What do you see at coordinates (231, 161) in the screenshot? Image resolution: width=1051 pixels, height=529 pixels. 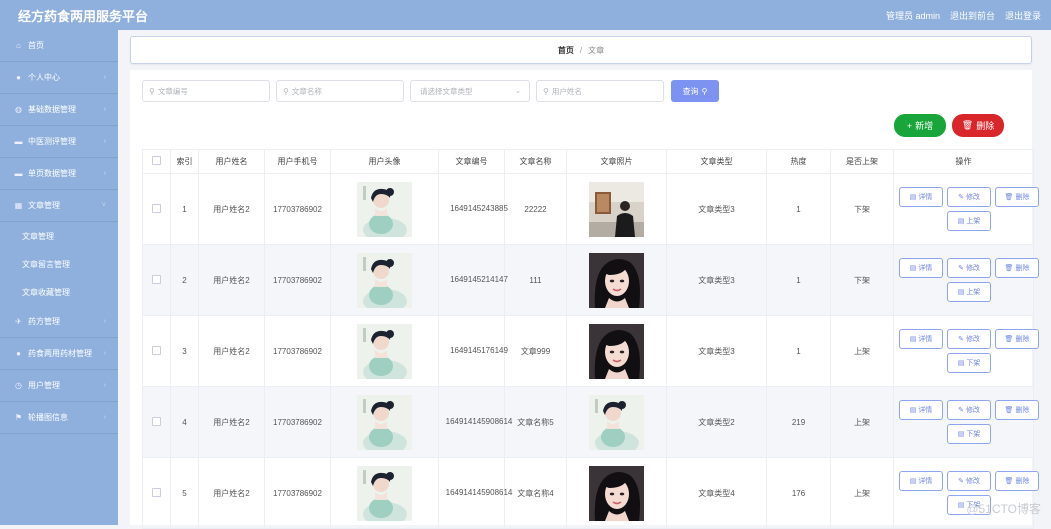 I see `column-header: 用户姓名` at bounding box center [231, 161].